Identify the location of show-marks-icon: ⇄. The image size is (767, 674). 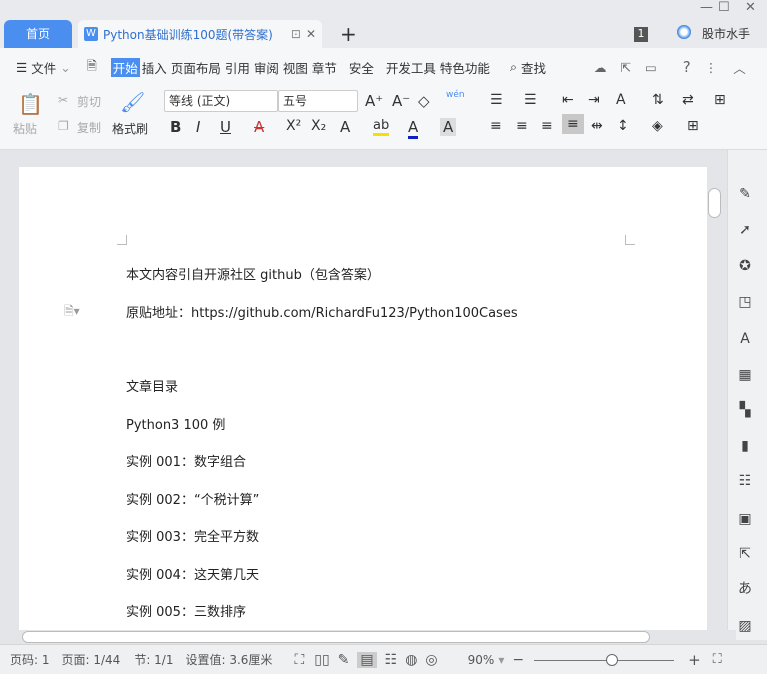
(688, 100).